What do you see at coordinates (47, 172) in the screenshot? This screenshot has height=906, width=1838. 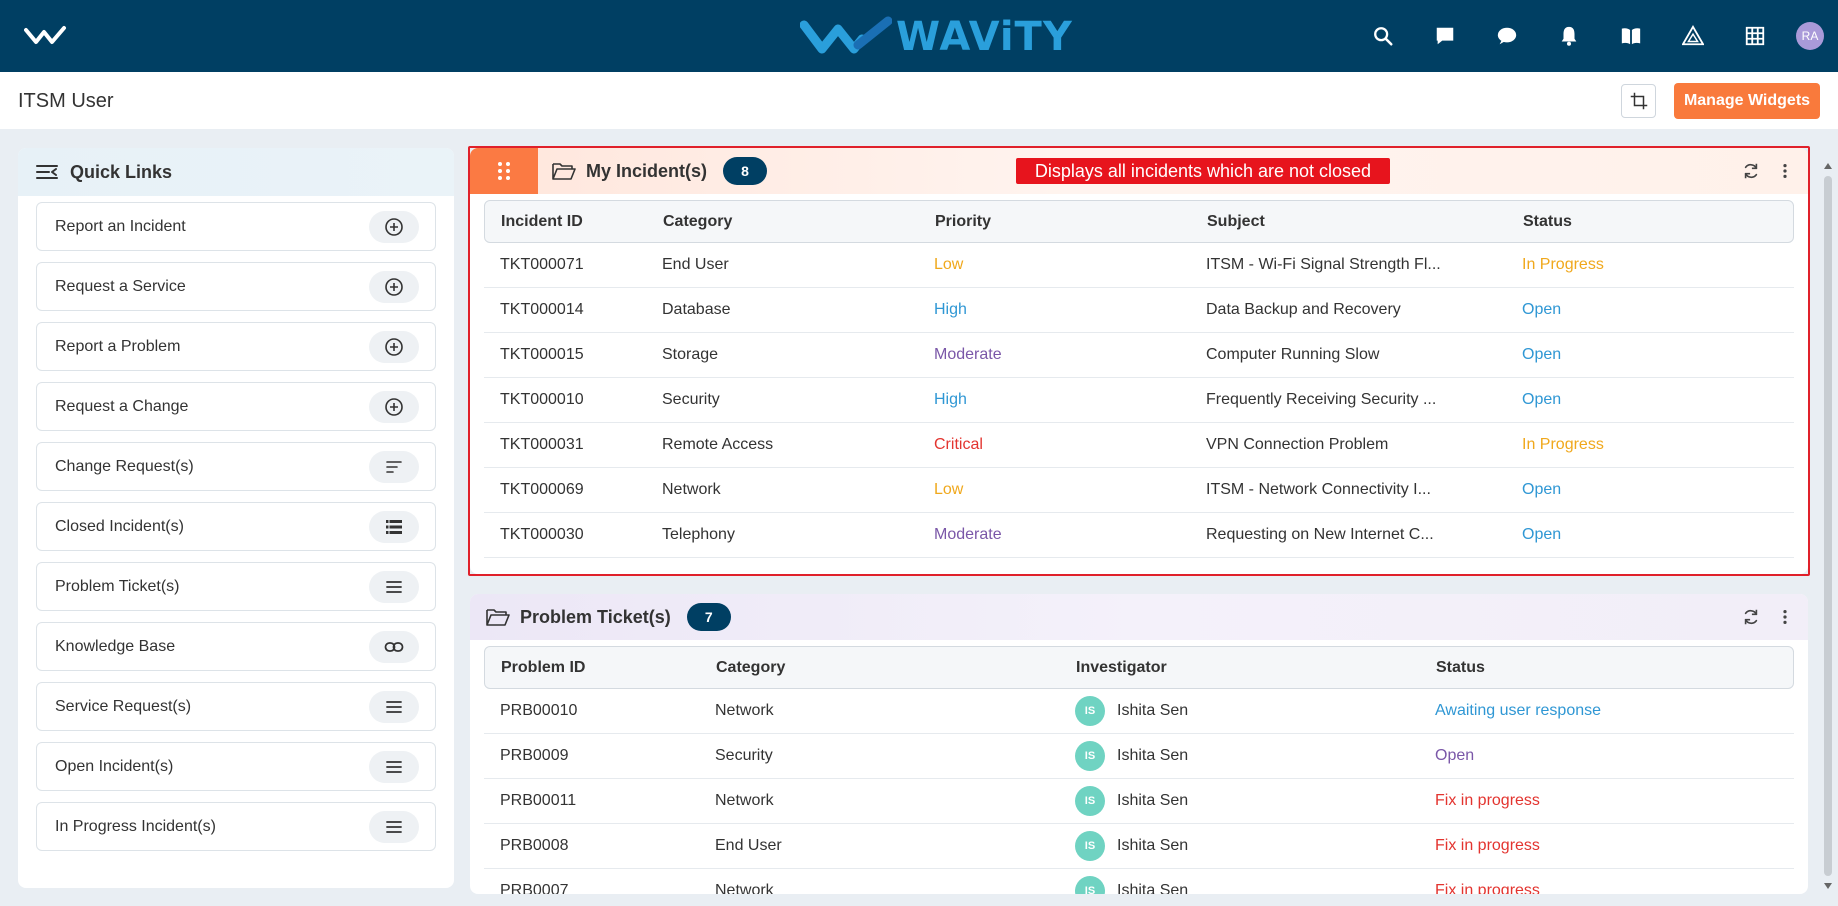 I see `collapse-menu-icon` at bounding box center [47, 172].